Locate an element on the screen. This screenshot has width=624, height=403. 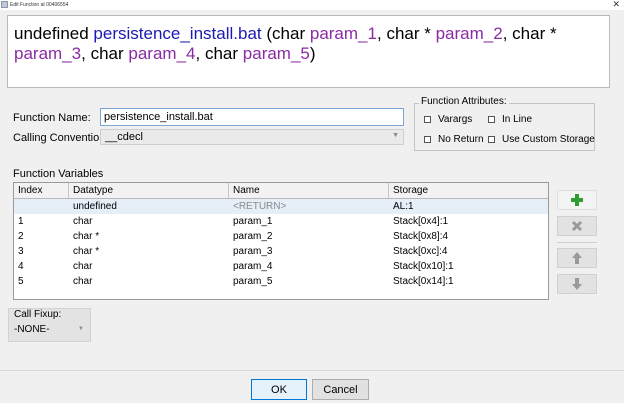
arrow-up-icon is located at coordinates (577, 258).